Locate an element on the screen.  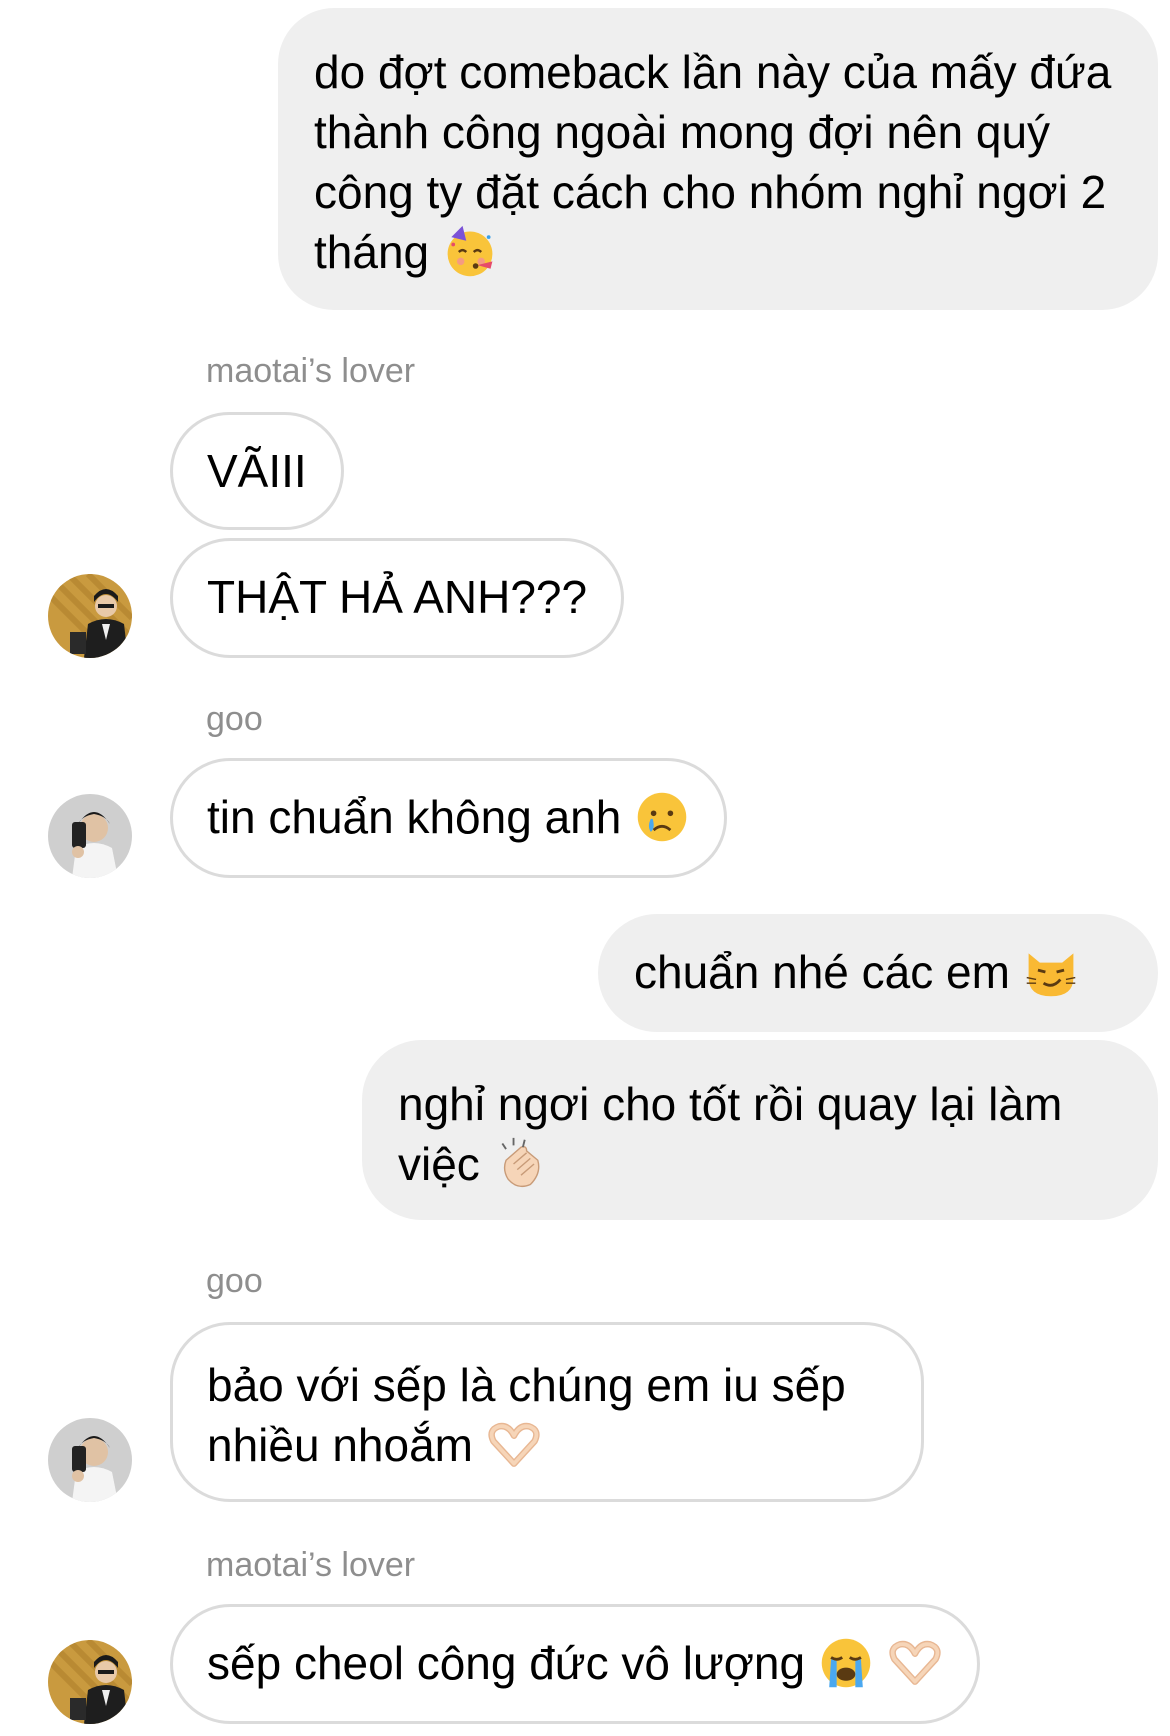
loudly-crying-face-icon is located at coordinates (846, 1663).